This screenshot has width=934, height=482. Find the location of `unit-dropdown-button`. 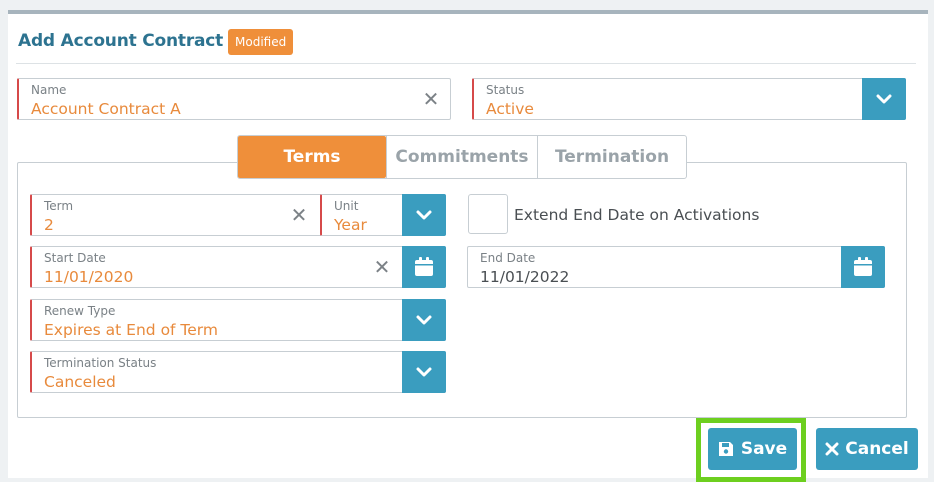

unit-dropdown-button is located at coordinates (424, 215).